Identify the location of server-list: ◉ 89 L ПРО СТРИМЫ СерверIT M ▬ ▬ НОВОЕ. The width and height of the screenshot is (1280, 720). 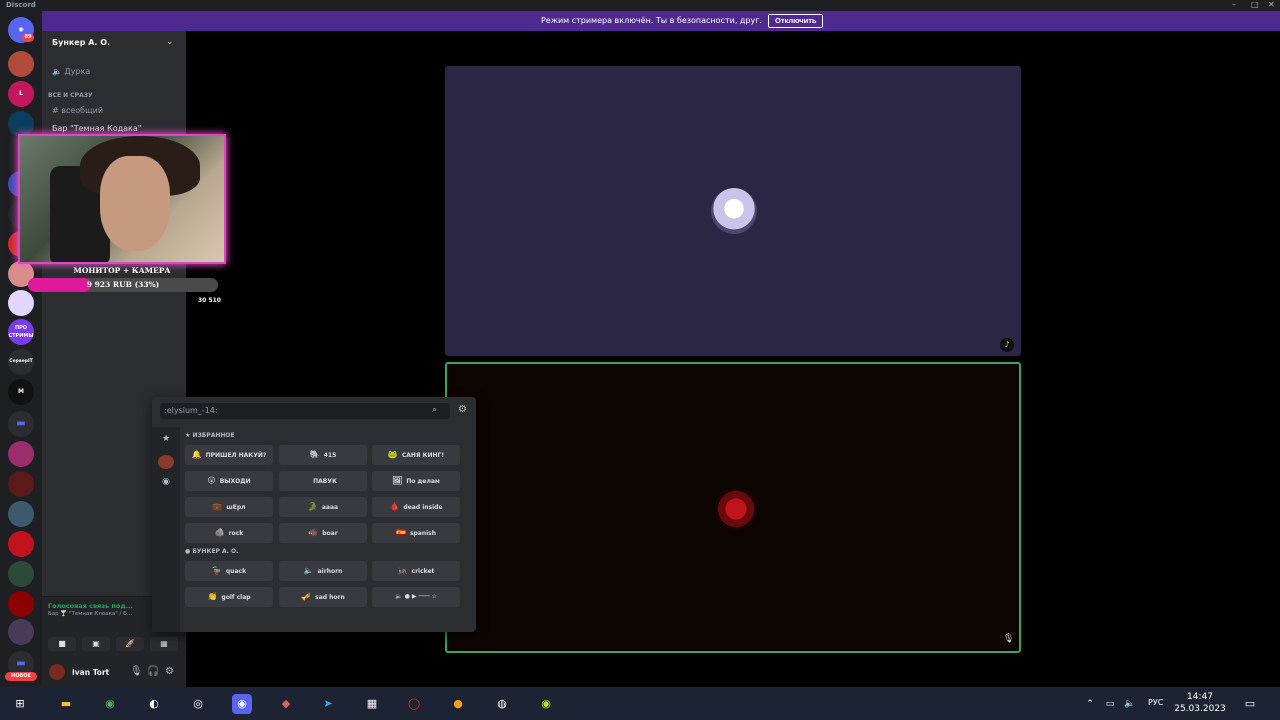
(21, 349).